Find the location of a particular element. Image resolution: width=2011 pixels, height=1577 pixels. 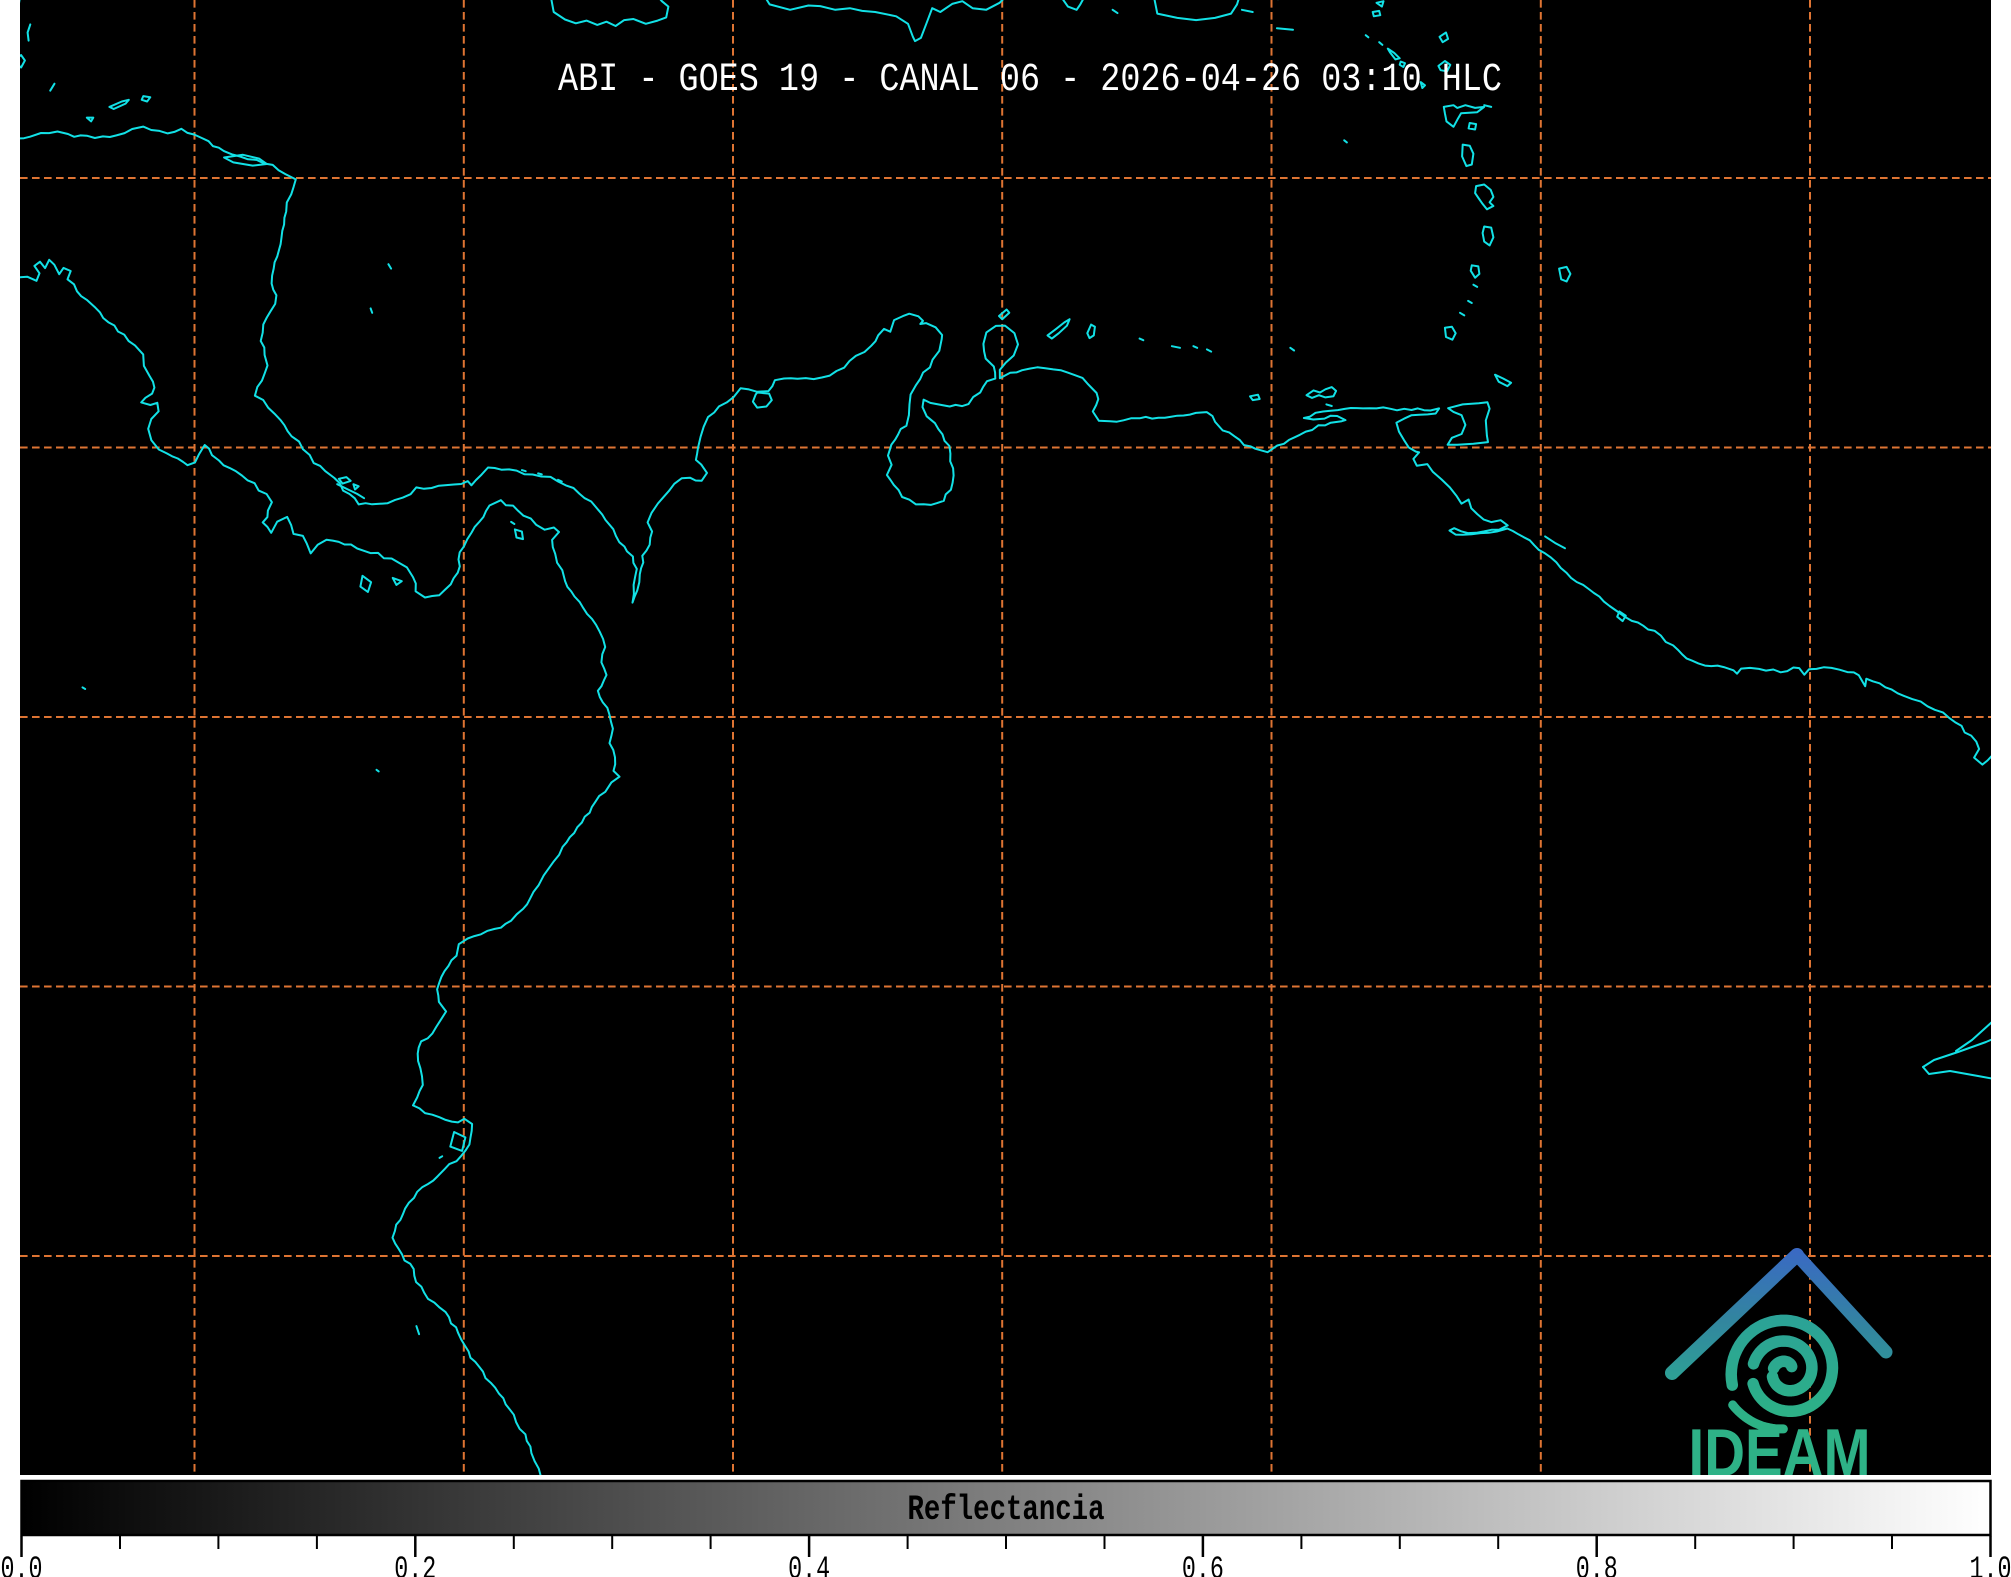

svg-text: 0.6 is located at coordinates (1203, 1564).